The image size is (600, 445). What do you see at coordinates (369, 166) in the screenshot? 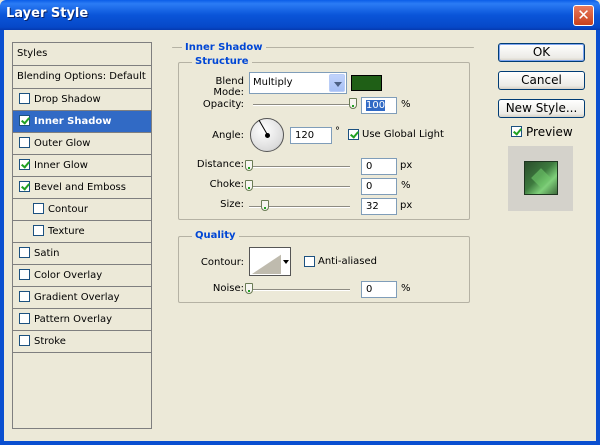
I see `distance-value: 0` at bounding box center [369, 166].